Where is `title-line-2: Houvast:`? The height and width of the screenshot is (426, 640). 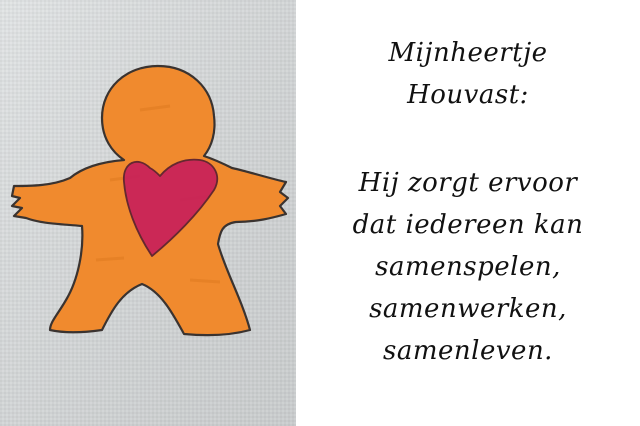 title-line-2: Houvast: is located at coordinates (468, 95).